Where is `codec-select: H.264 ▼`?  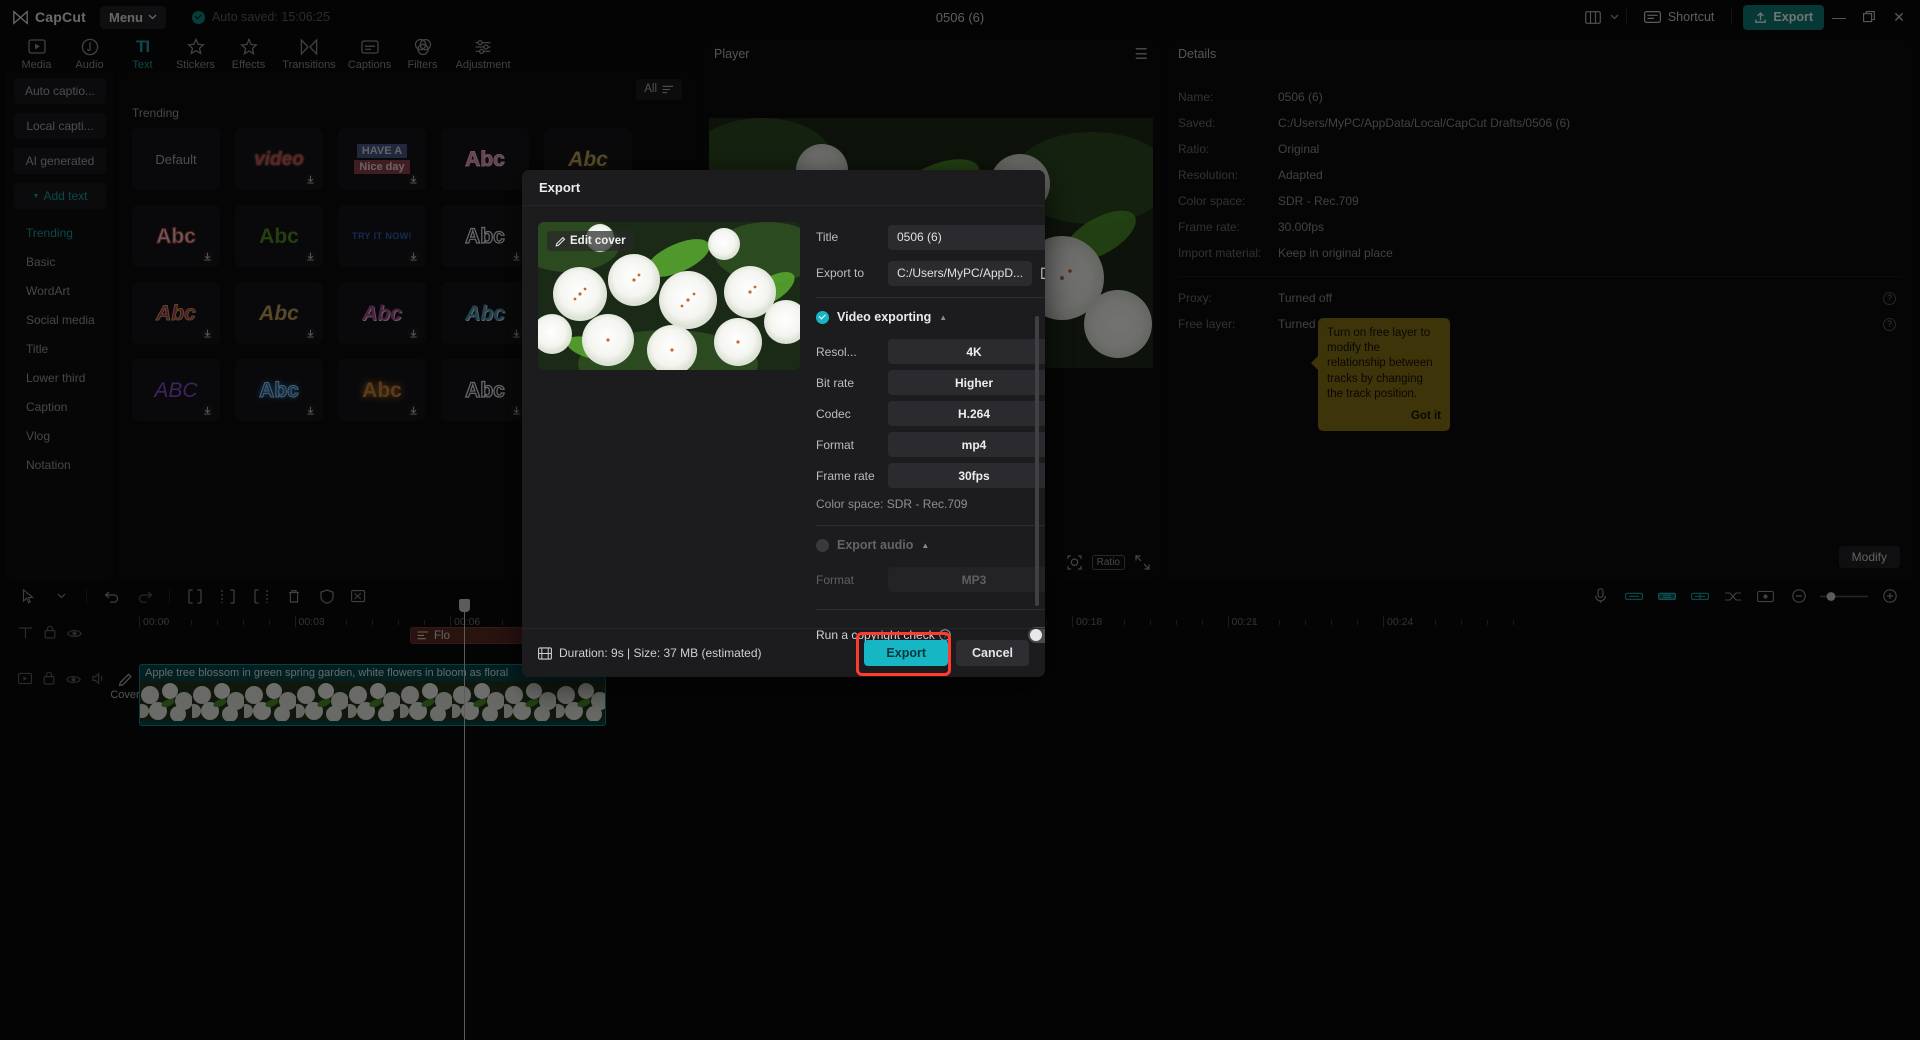 codec-select: H.264 ▼ is located at coordinates (966, 413).